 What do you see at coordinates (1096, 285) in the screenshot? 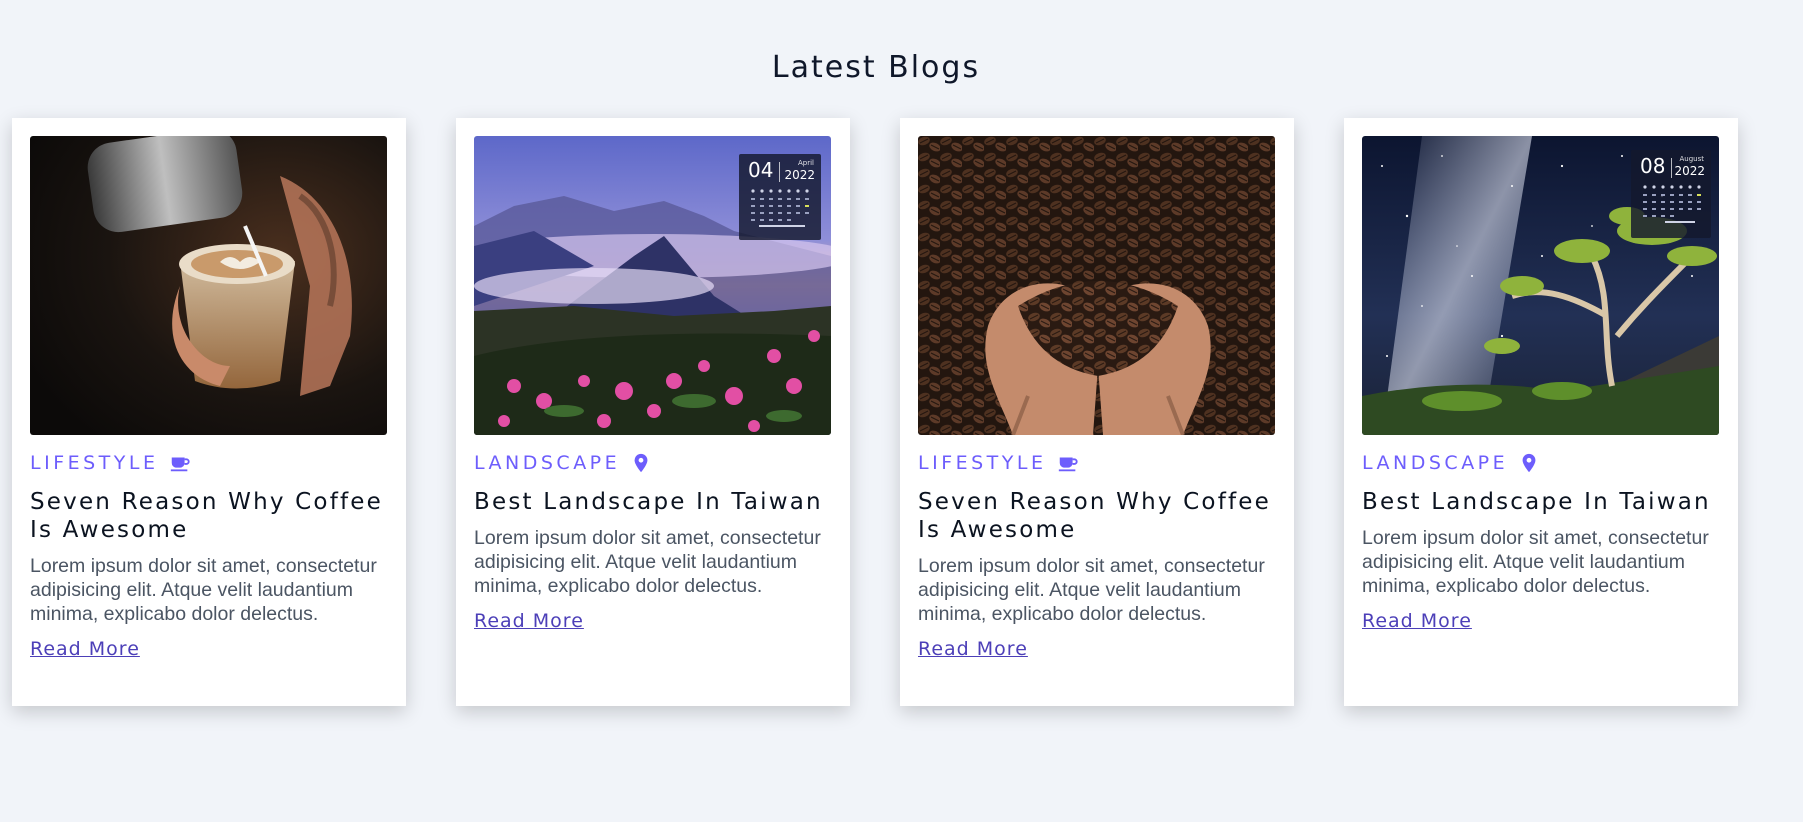
I see `coffee-beans-hands-photo` at bounding box center [1096, 285].